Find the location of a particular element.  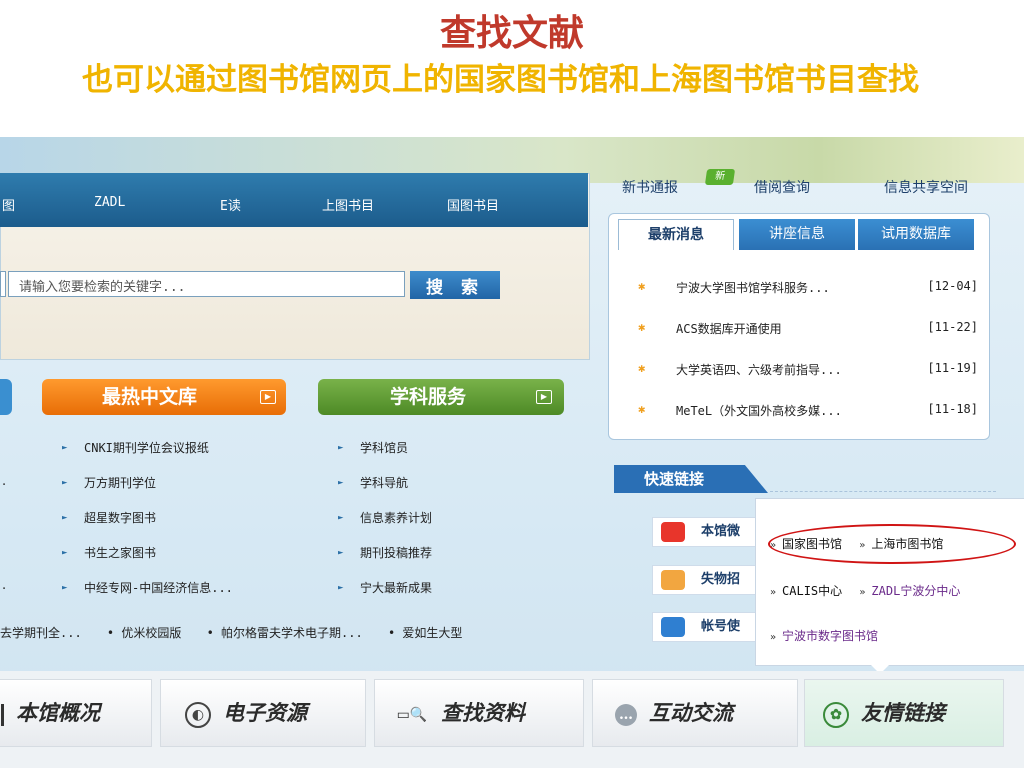

quick-link-account: 帐号使 is located at coordinates (707, 627).